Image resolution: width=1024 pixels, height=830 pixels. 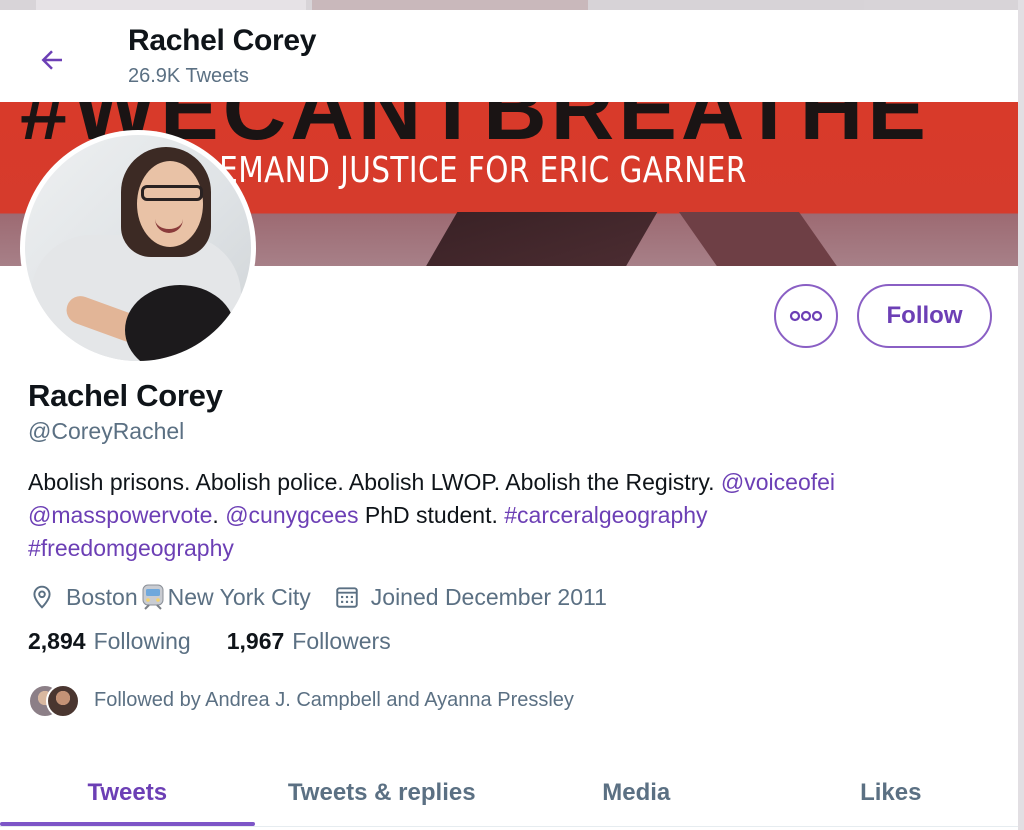 I want to click on back-arrow-icon, so click(x=51, y=60).